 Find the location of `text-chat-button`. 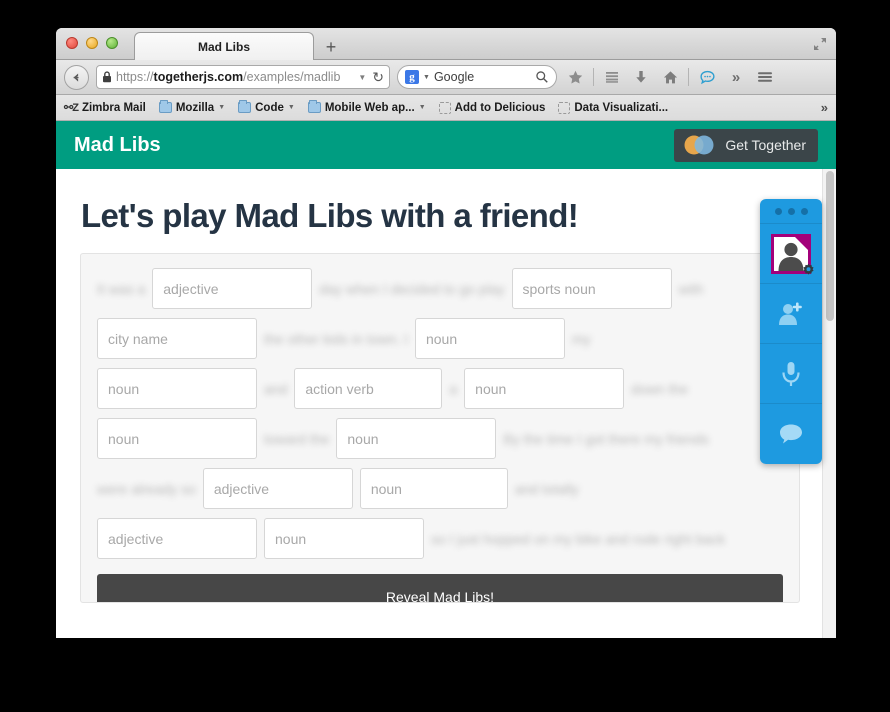

text-chat-button is located at coordinates (791, 434).